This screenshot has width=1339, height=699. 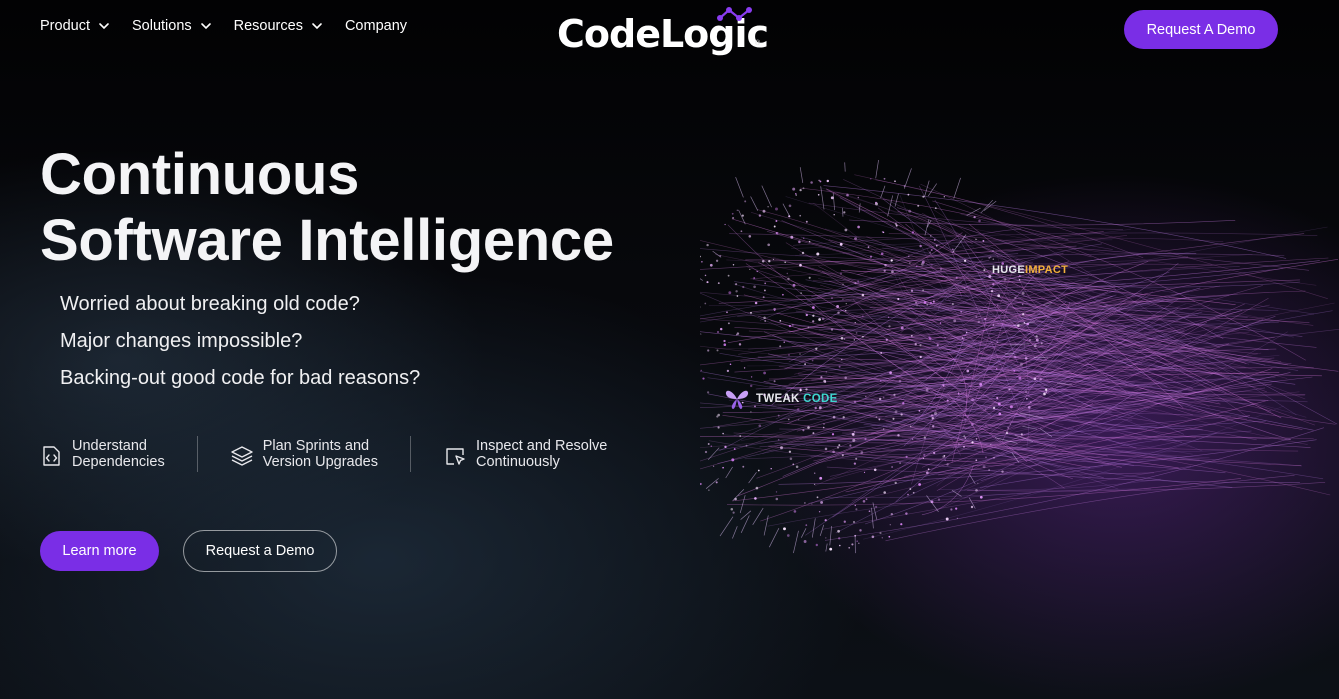 What do you see at coordinates (1201, 29) in the screenshot?
I see `request-demo-button: Request A Demo` at bounding box center [1201, 29].